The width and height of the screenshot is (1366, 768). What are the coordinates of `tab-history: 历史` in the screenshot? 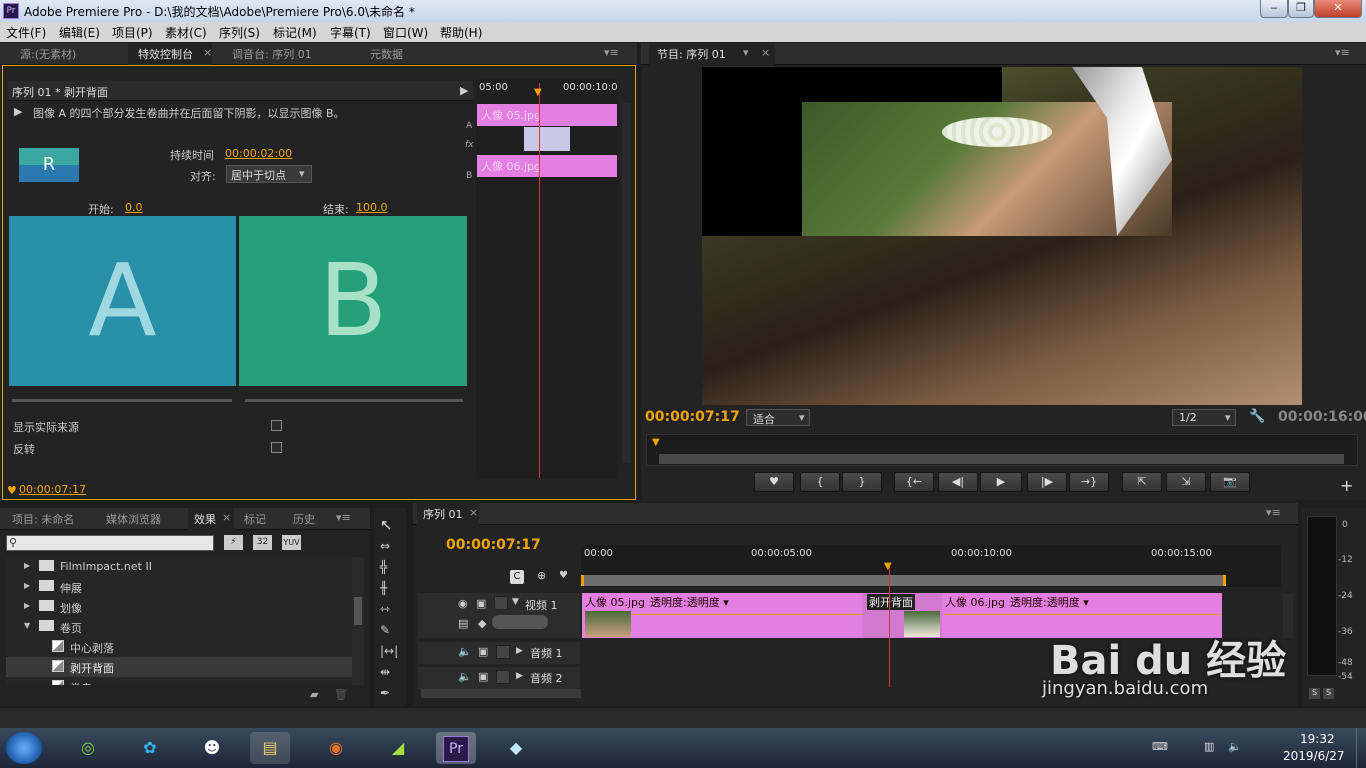 It's located at (304, 519).